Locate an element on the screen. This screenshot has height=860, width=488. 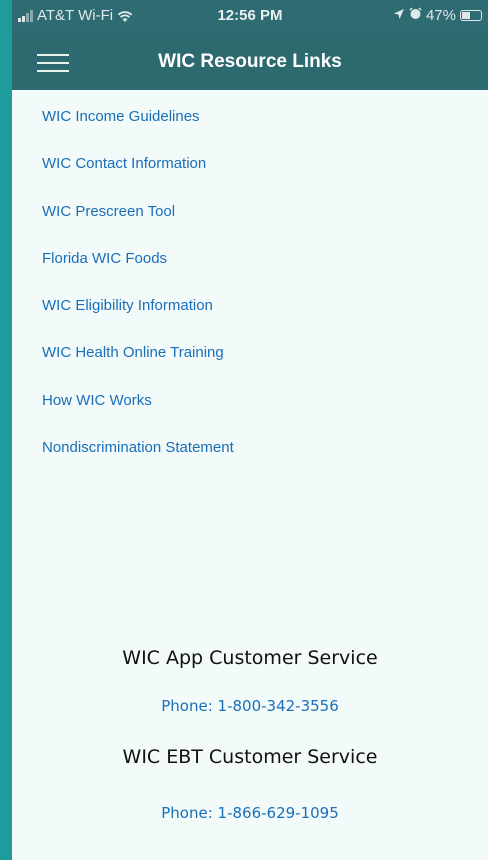
link-wic-health-online-training: WIC Health Online Training is located at coordinates (138, 367).